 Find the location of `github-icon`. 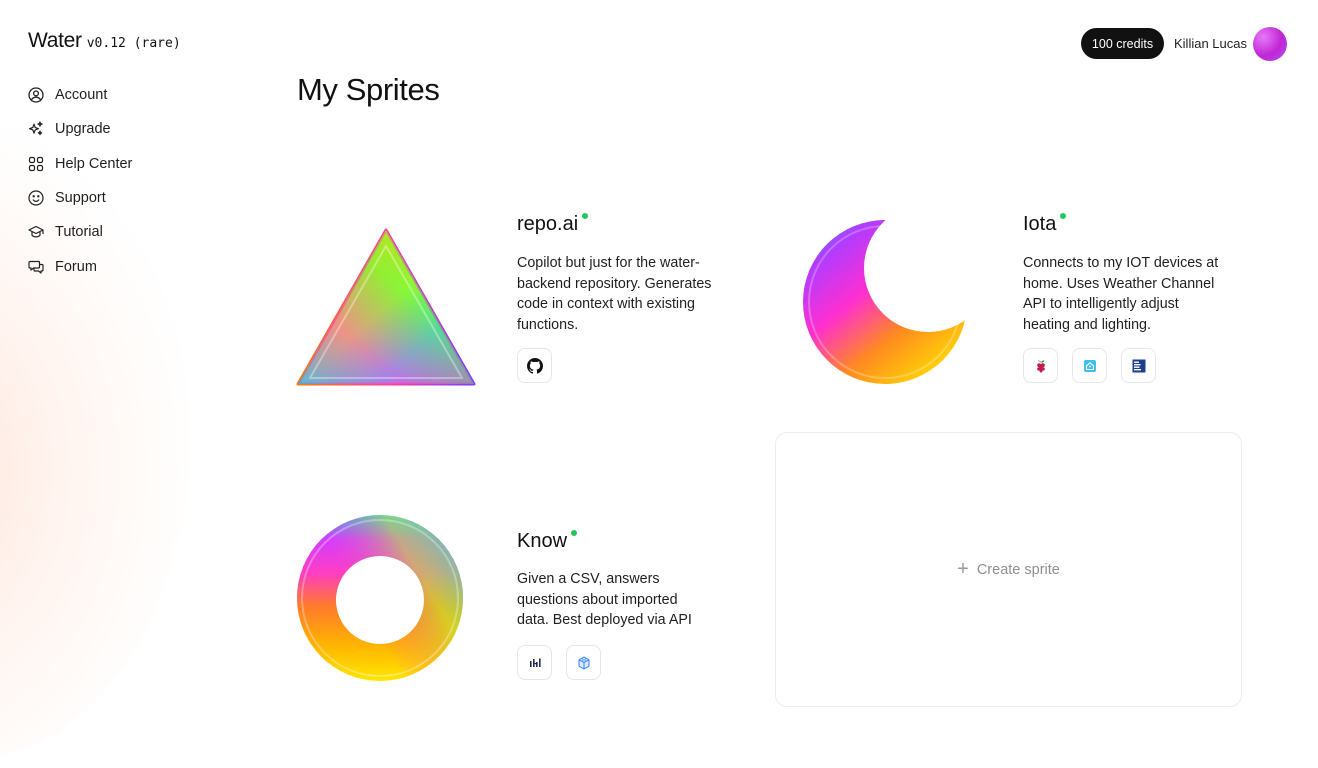

github-icon is located at coordinates (534, 365).